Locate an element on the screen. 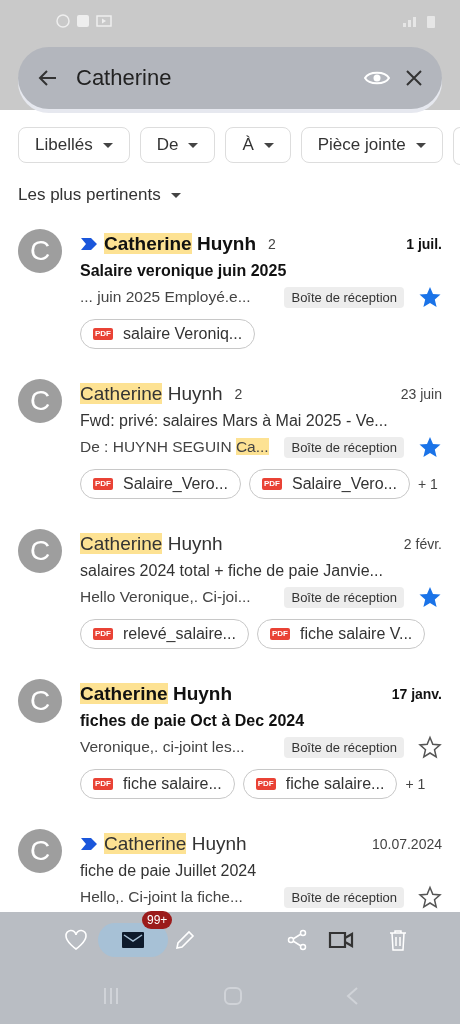  filter-chip: Libellés is located at coordinates (74, 145).